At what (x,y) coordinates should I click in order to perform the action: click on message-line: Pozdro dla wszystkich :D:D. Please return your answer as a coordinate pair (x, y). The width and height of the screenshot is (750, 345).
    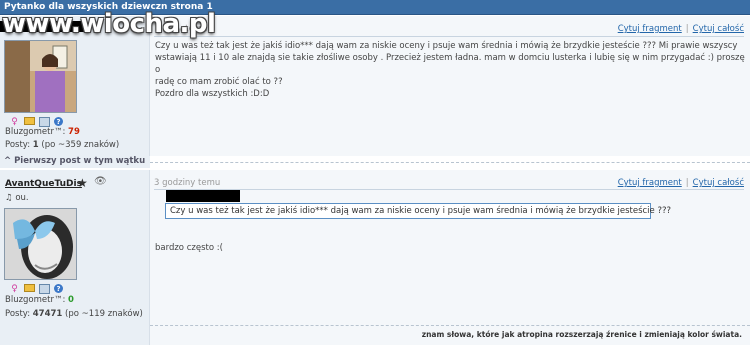
    Looking at the image, I should click on (212, 94).